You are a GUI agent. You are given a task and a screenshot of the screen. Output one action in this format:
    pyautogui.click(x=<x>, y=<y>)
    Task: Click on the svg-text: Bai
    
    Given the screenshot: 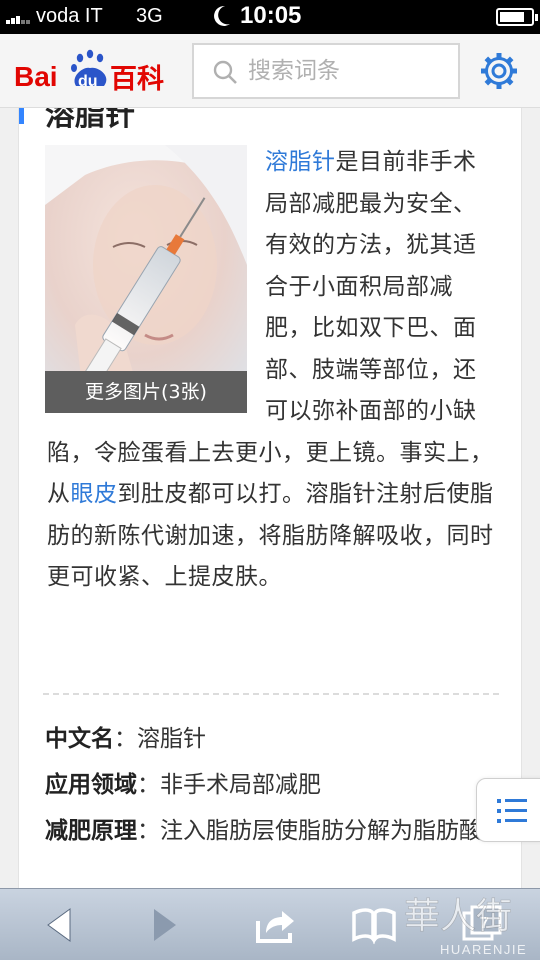 What is the action you would take?
    pyautogui.click(x=36, y=76)
    